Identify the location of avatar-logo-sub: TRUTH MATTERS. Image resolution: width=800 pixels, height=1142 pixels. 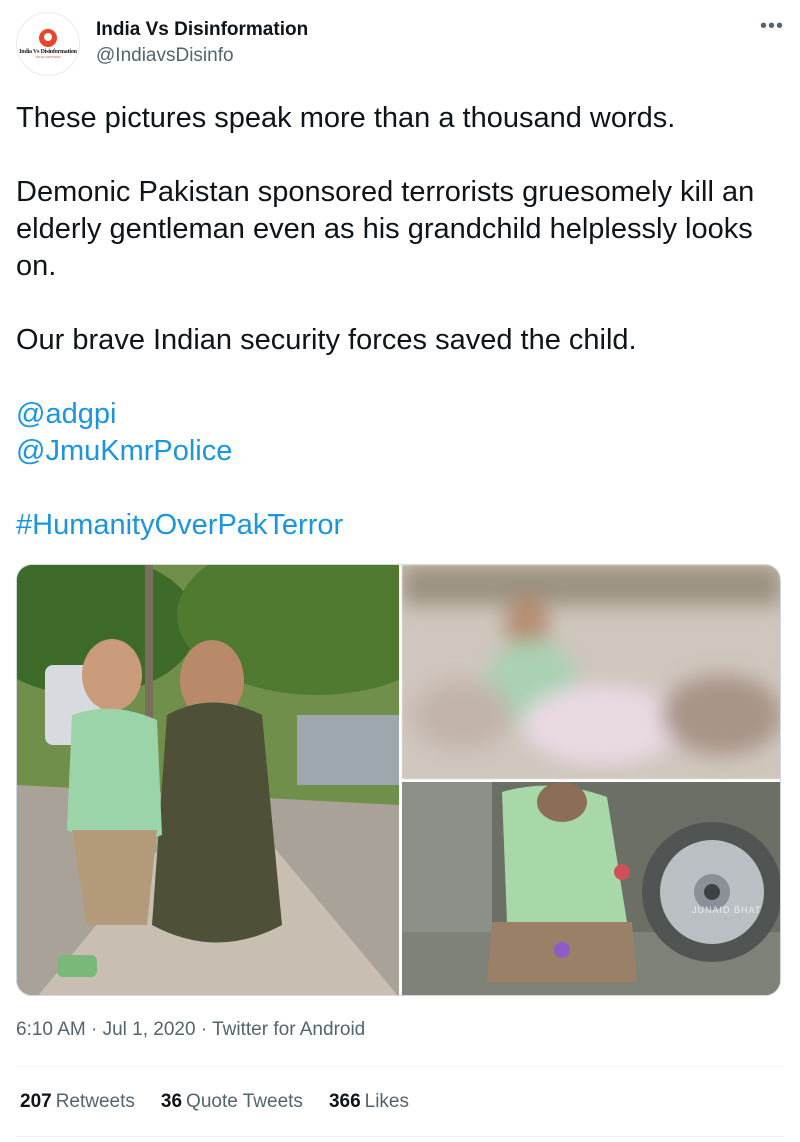
(48, 57).